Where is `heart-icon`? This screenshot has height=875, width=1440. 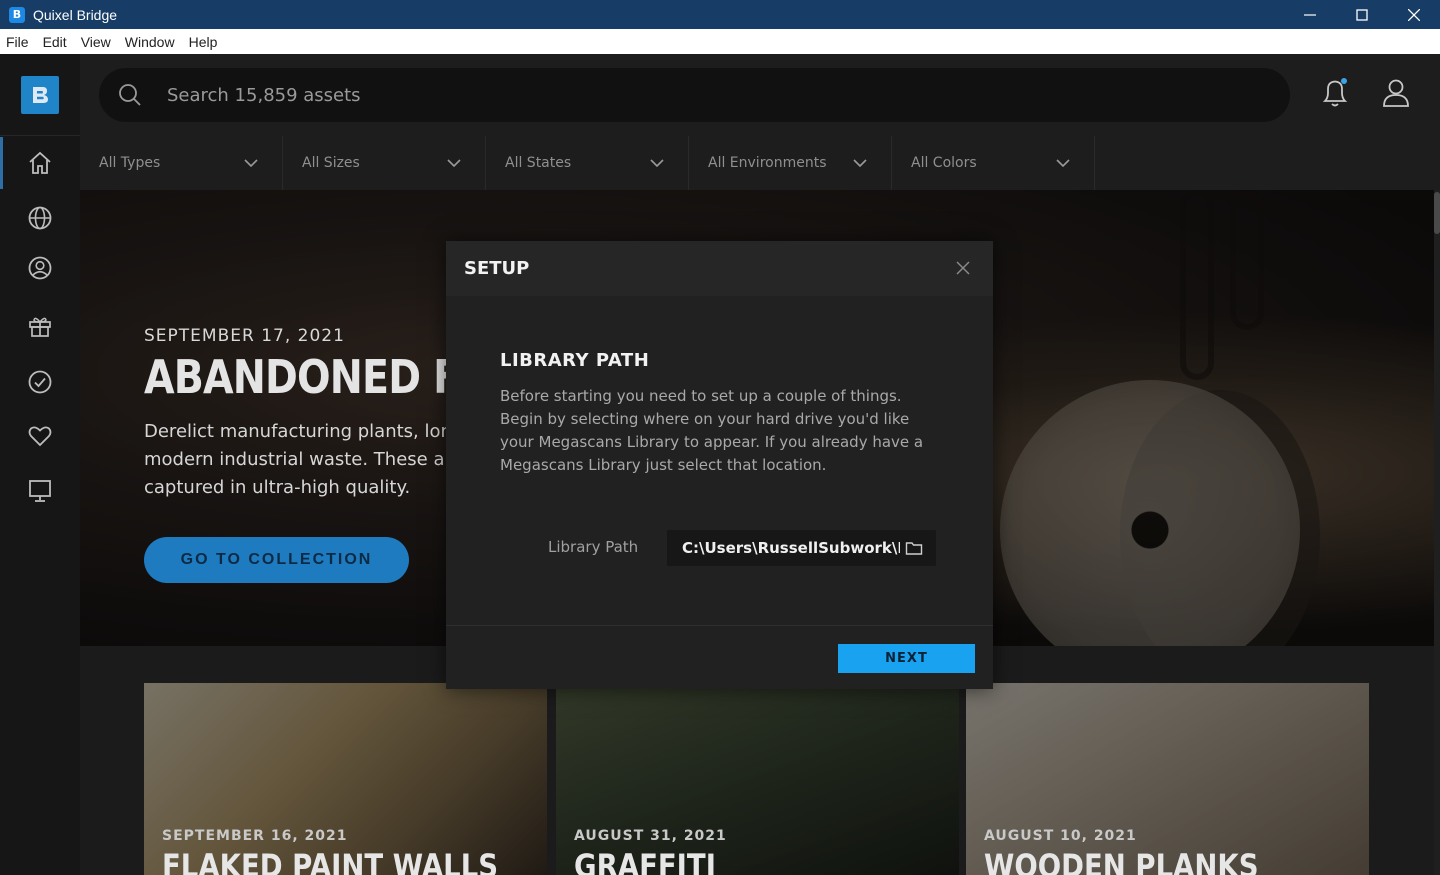
heart-icon is located at coordinates (40, 436).